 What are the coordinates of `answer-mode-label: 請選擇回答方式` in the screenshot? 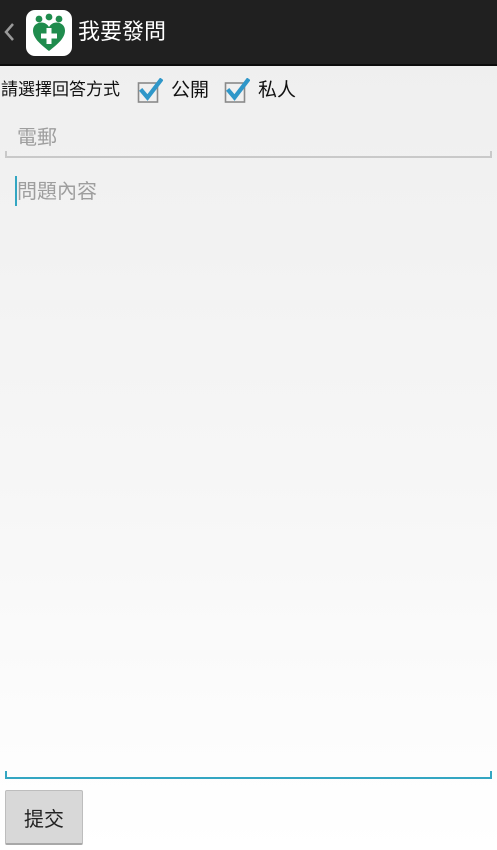 It's located at (60, 90).